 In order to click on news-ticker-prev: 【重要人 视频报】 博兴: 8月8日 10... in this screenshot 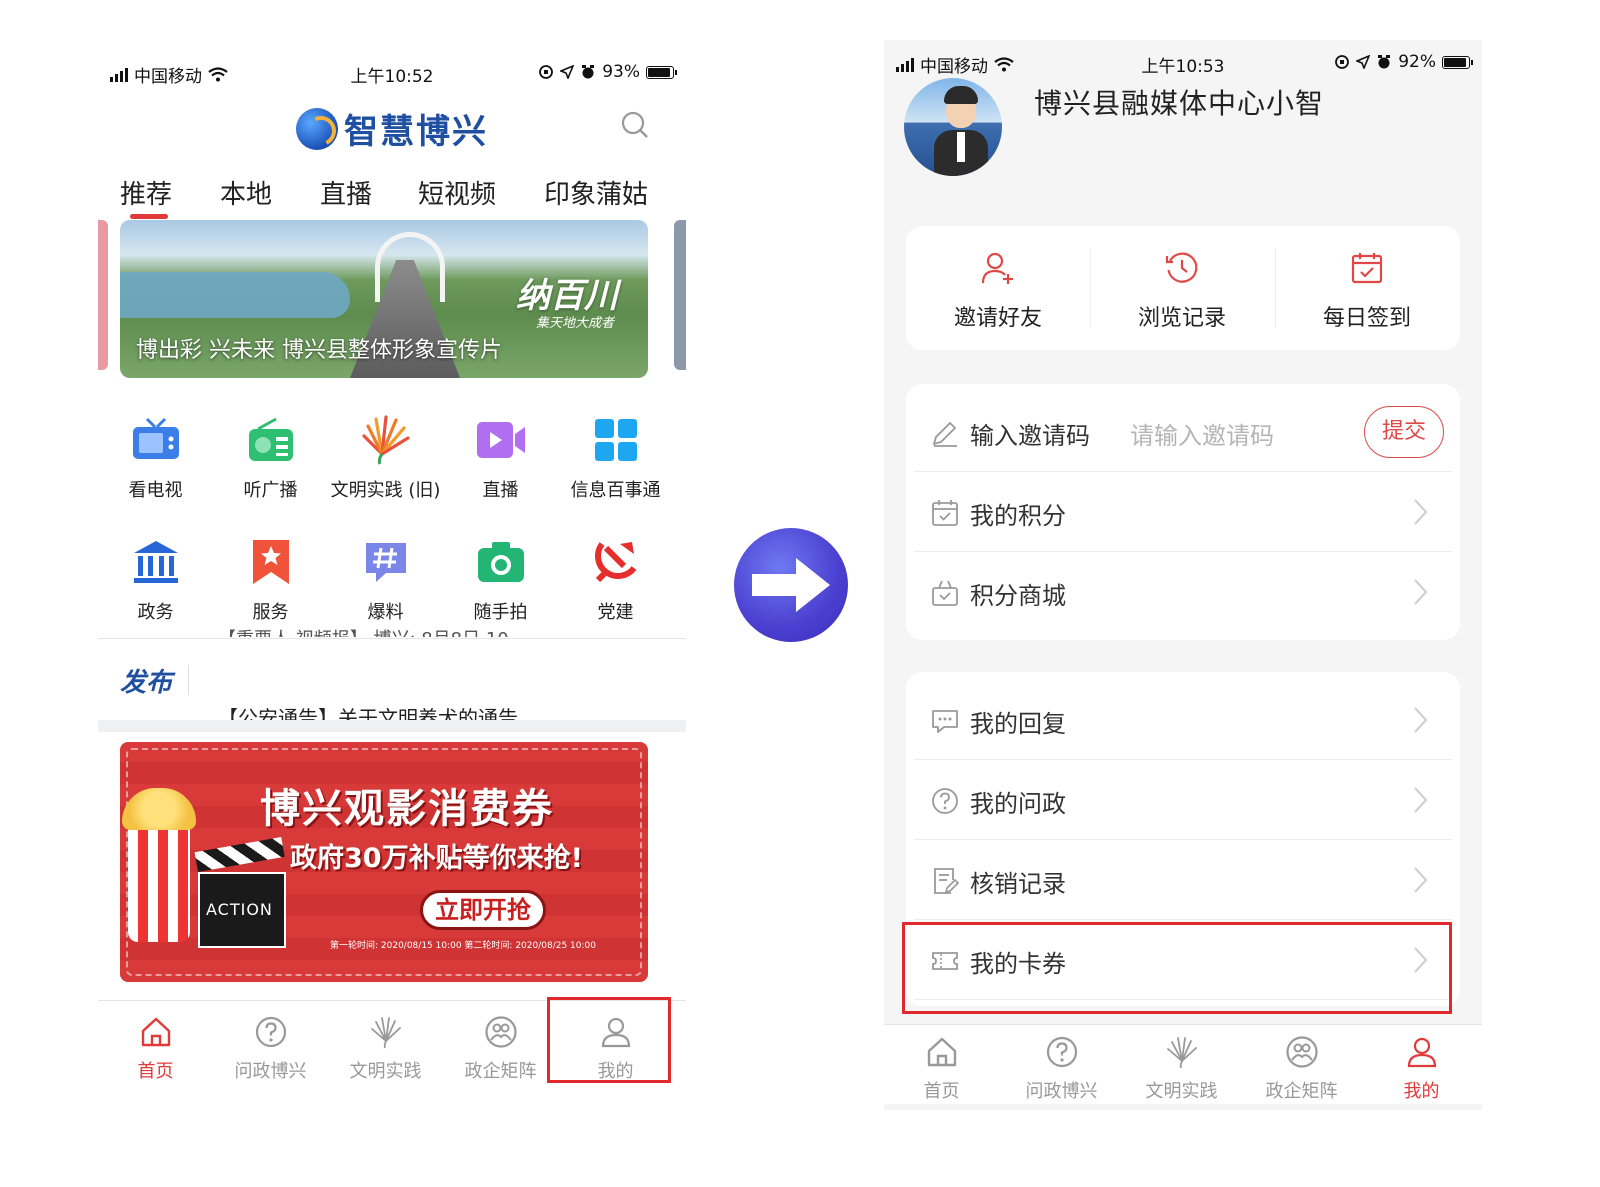, I will do `click(372, 631)`.